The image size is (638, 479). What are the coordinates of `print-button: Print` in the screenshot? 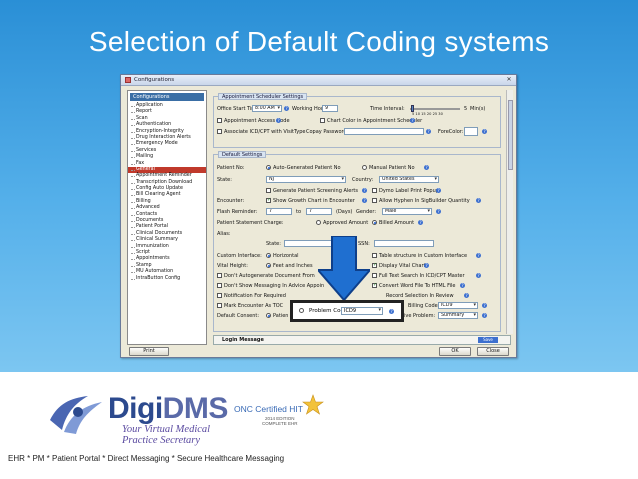 It's located at (149, 351).